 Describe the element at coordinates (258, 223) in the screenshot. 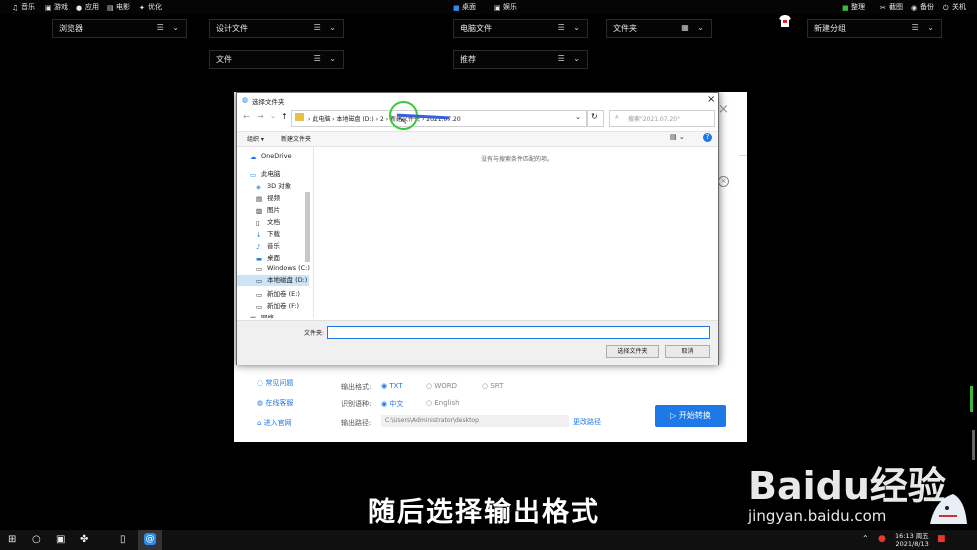

I see `document-icon: ▯` at that location.